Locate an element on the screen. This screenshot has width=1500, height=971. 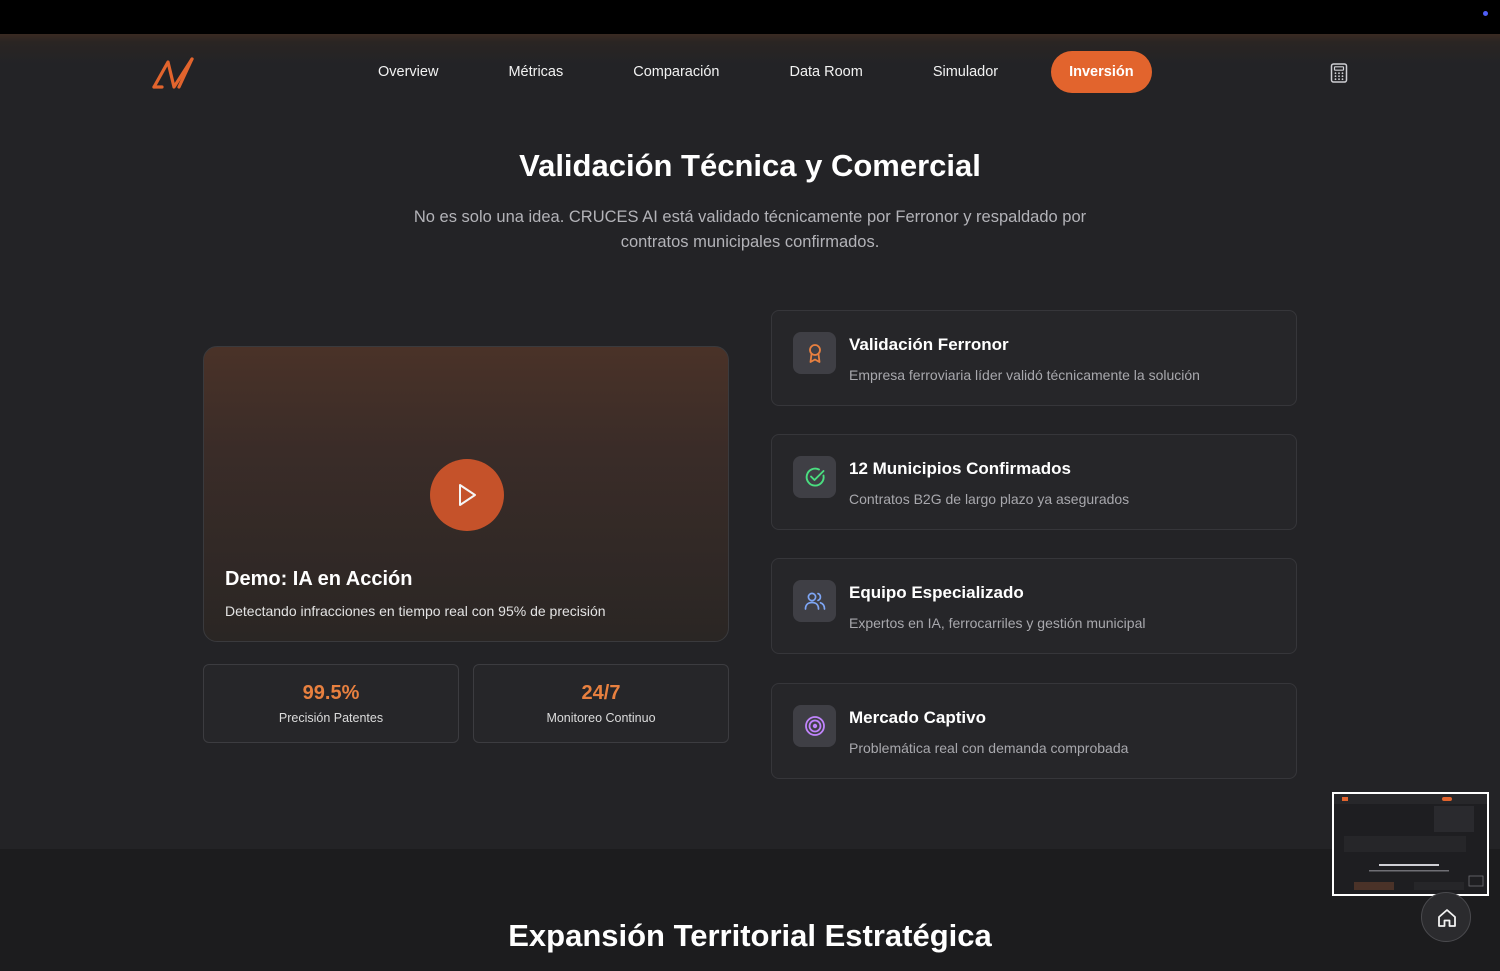
play-icon is located at coordinates (467, 495).